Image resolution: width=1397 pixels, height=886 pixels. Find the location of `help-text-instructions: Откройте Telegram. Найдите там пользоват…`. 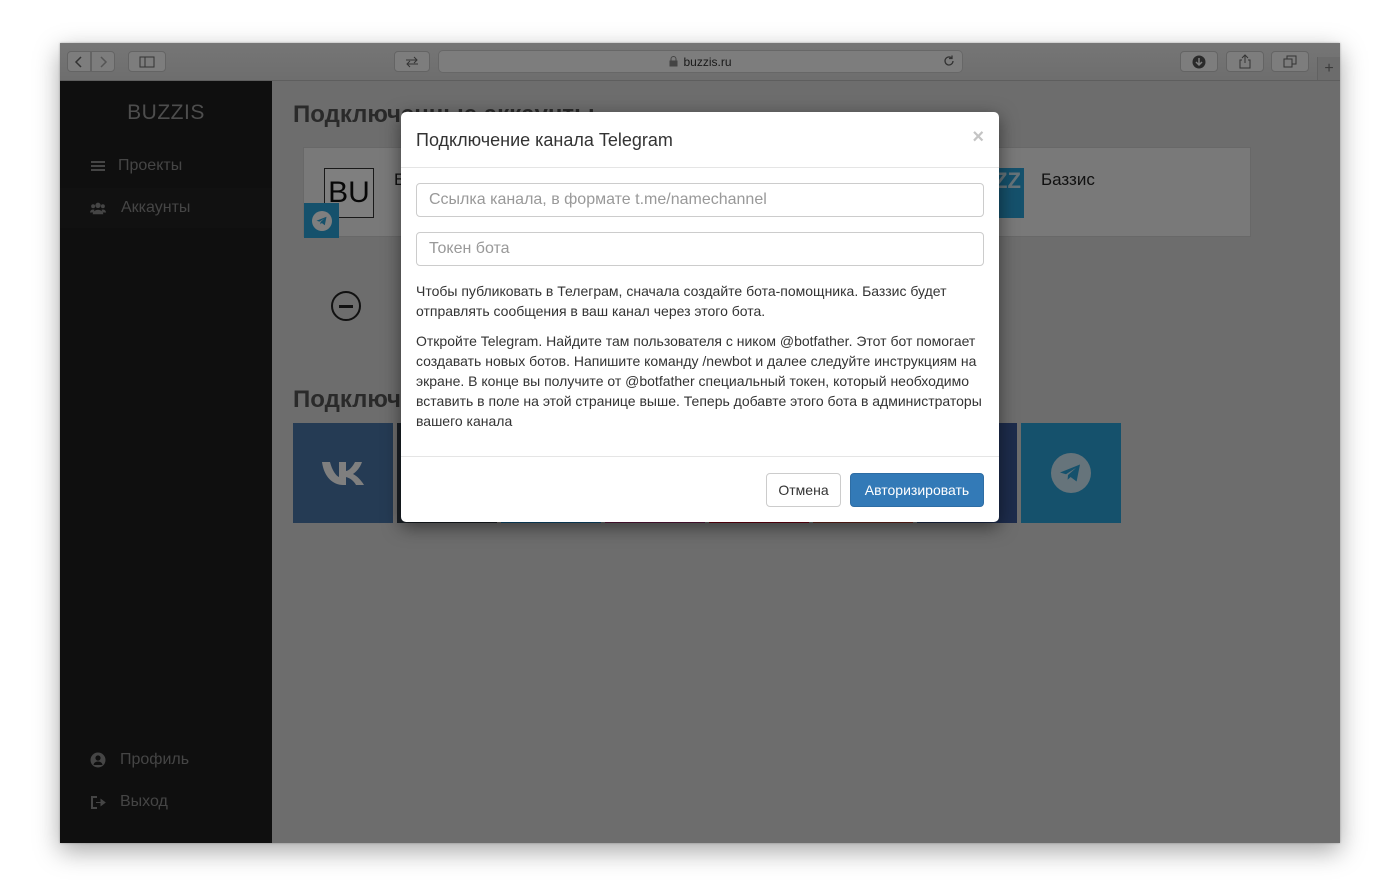

help-text-instructions: Откройте Telegram. Найдите там пользоват… is located at coordinates (699, 381).